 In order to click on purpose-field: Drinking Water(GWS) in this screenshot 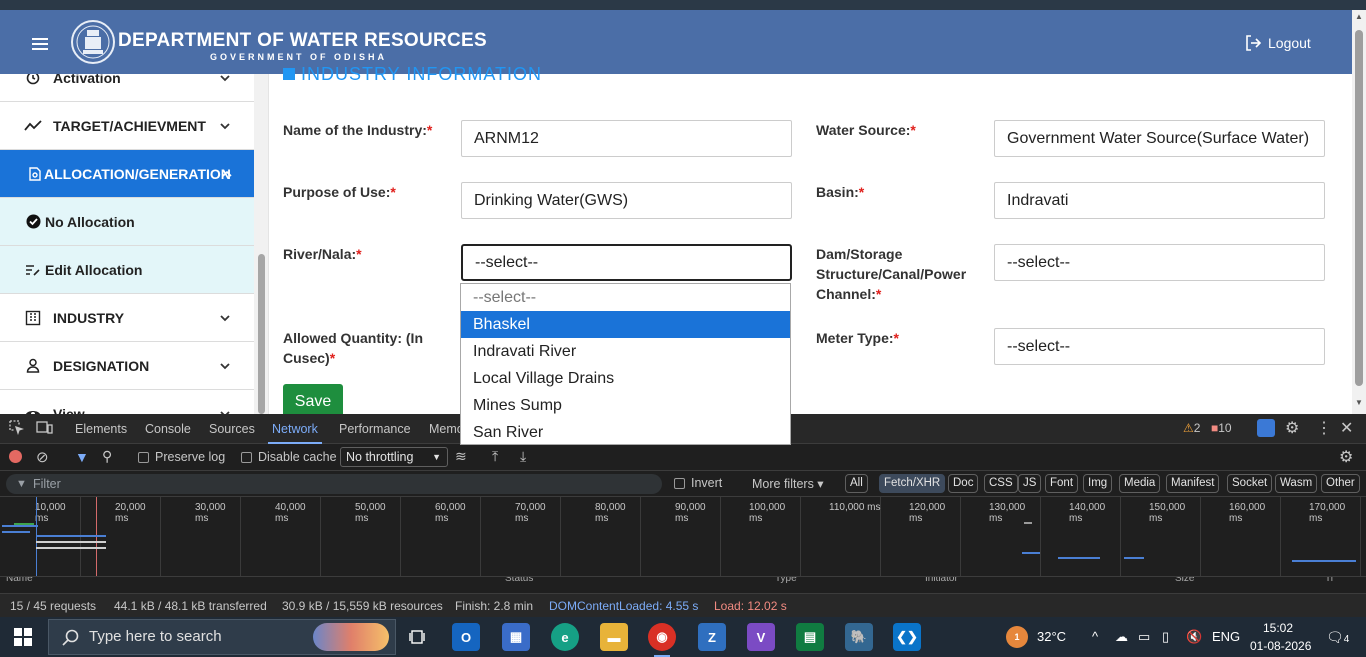, I will do `click(626, 200)`.